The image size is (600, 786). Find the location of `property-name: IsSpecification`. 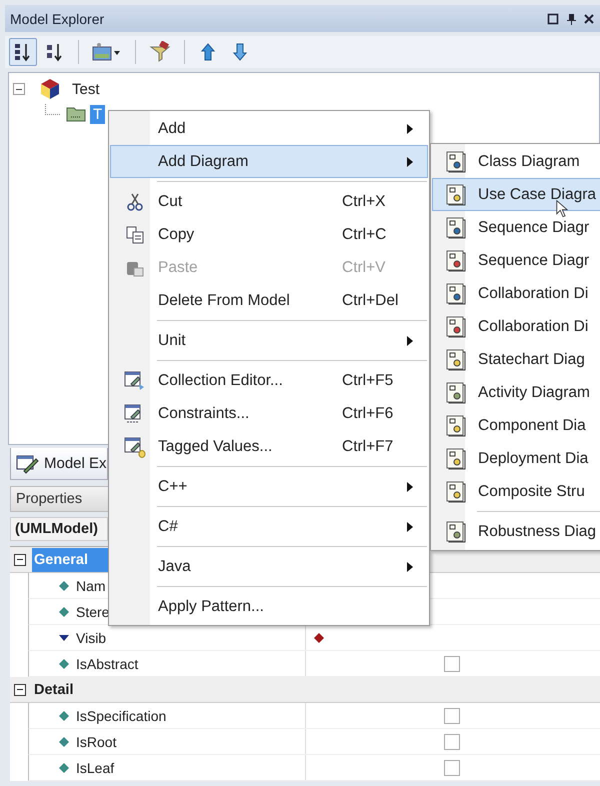

property-name: IsSpecification is located at coordinates (121, 716).